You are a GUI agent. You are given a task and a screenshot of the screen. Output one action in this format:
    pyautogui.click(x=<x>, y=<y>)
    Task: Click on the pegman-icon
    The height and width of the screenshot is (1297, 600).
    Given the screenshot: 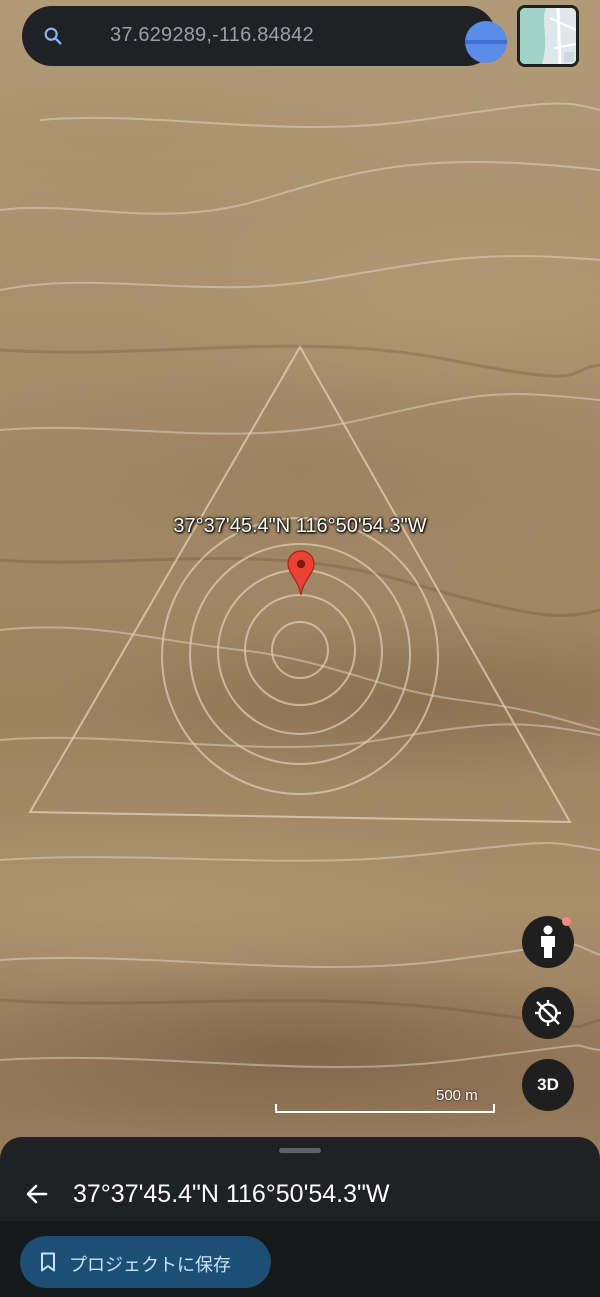 What is the action you would take?
    pyautogui.click(x=548, y=941)
    